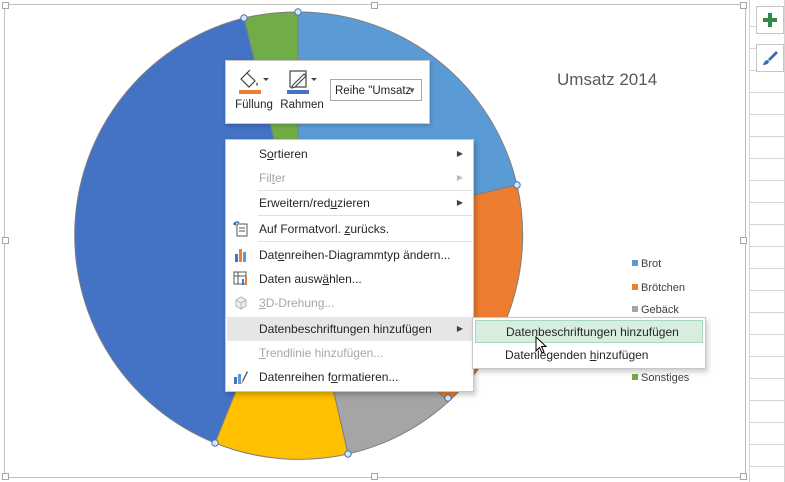 This screenshot has height=482, width=785. Describe the element at coordinates (541, 345) in the screenshot. I see `mouse-cursor-icon` at that location.